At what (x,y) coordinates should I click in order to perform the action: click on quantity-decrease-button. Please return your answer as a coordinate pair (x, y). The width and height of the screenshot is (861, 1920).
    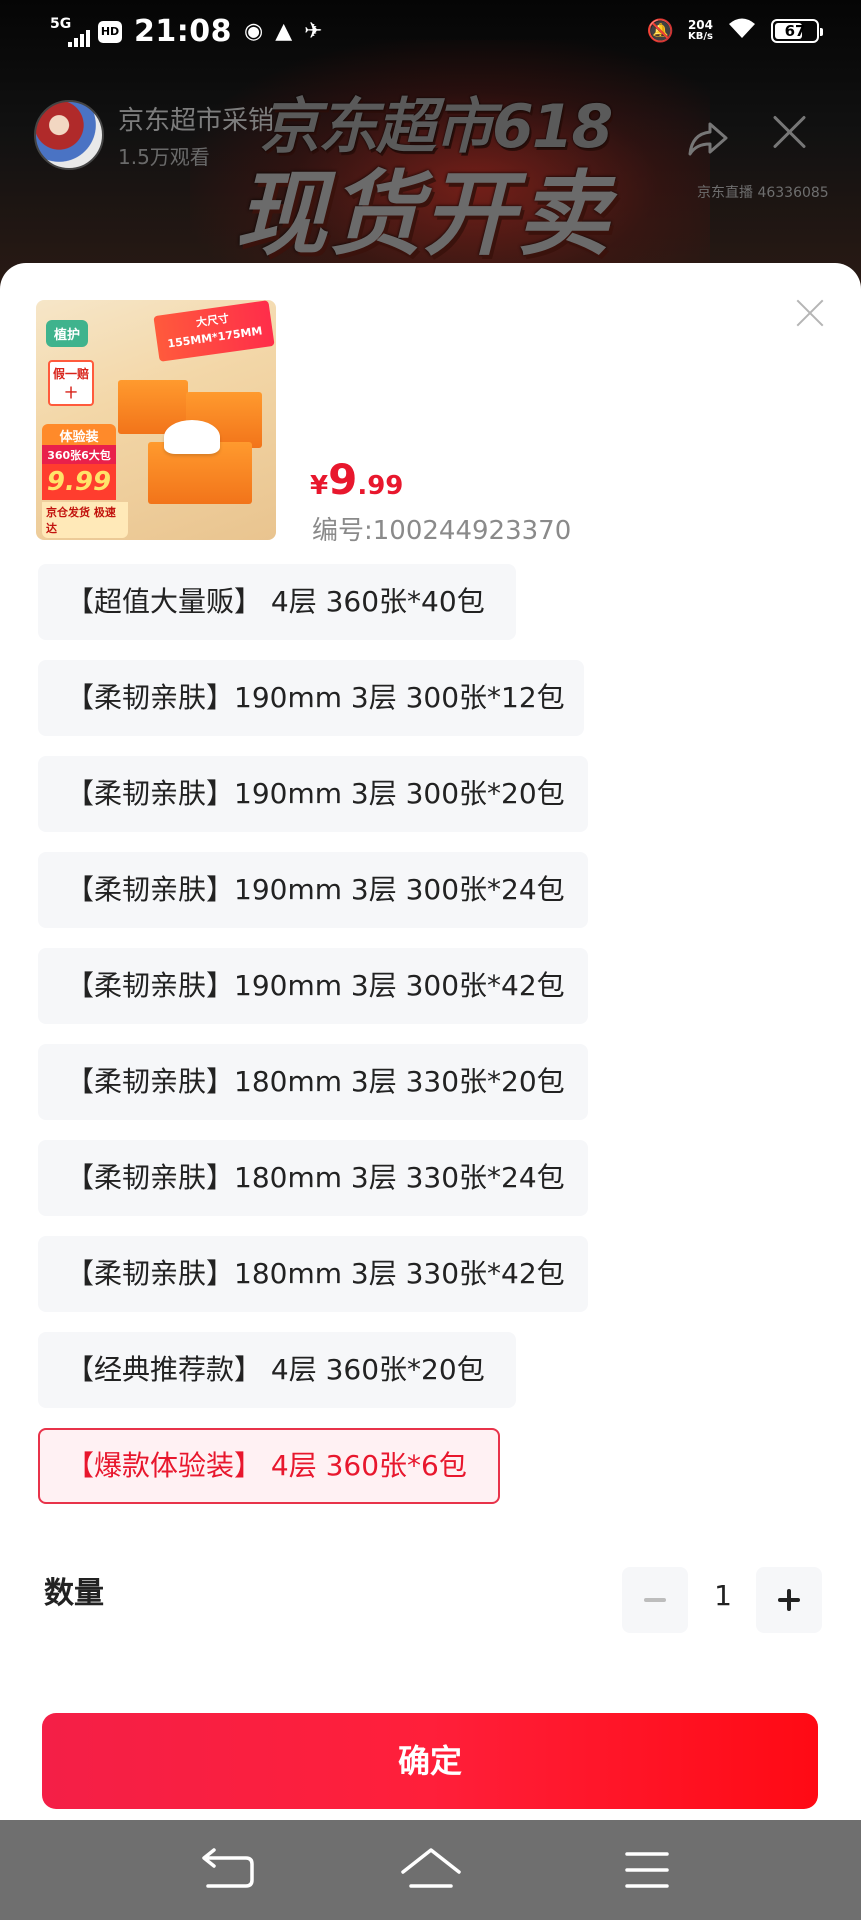
    Looking at the image, I should click on (655, 1600).